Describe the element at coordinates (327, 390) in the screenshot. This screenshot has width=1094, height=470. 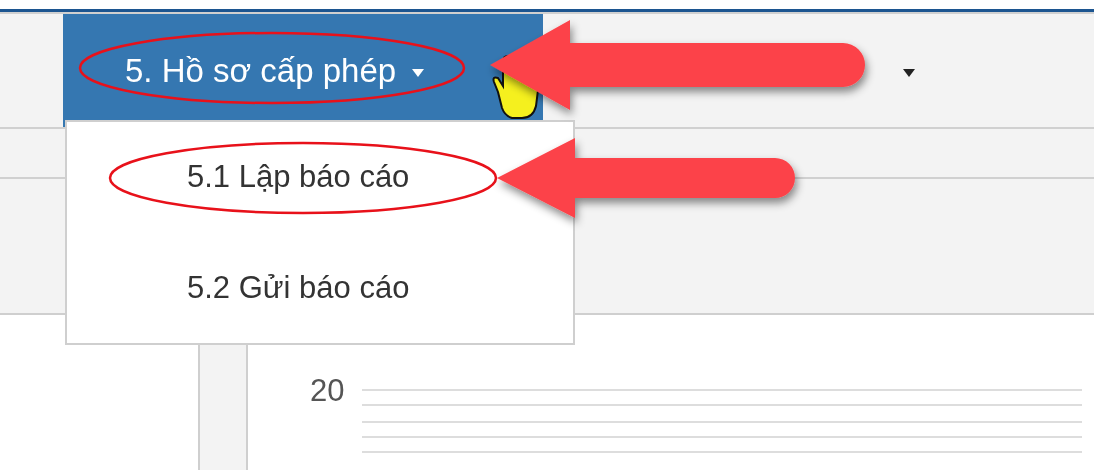
I see `axis-label: 20` at that location.